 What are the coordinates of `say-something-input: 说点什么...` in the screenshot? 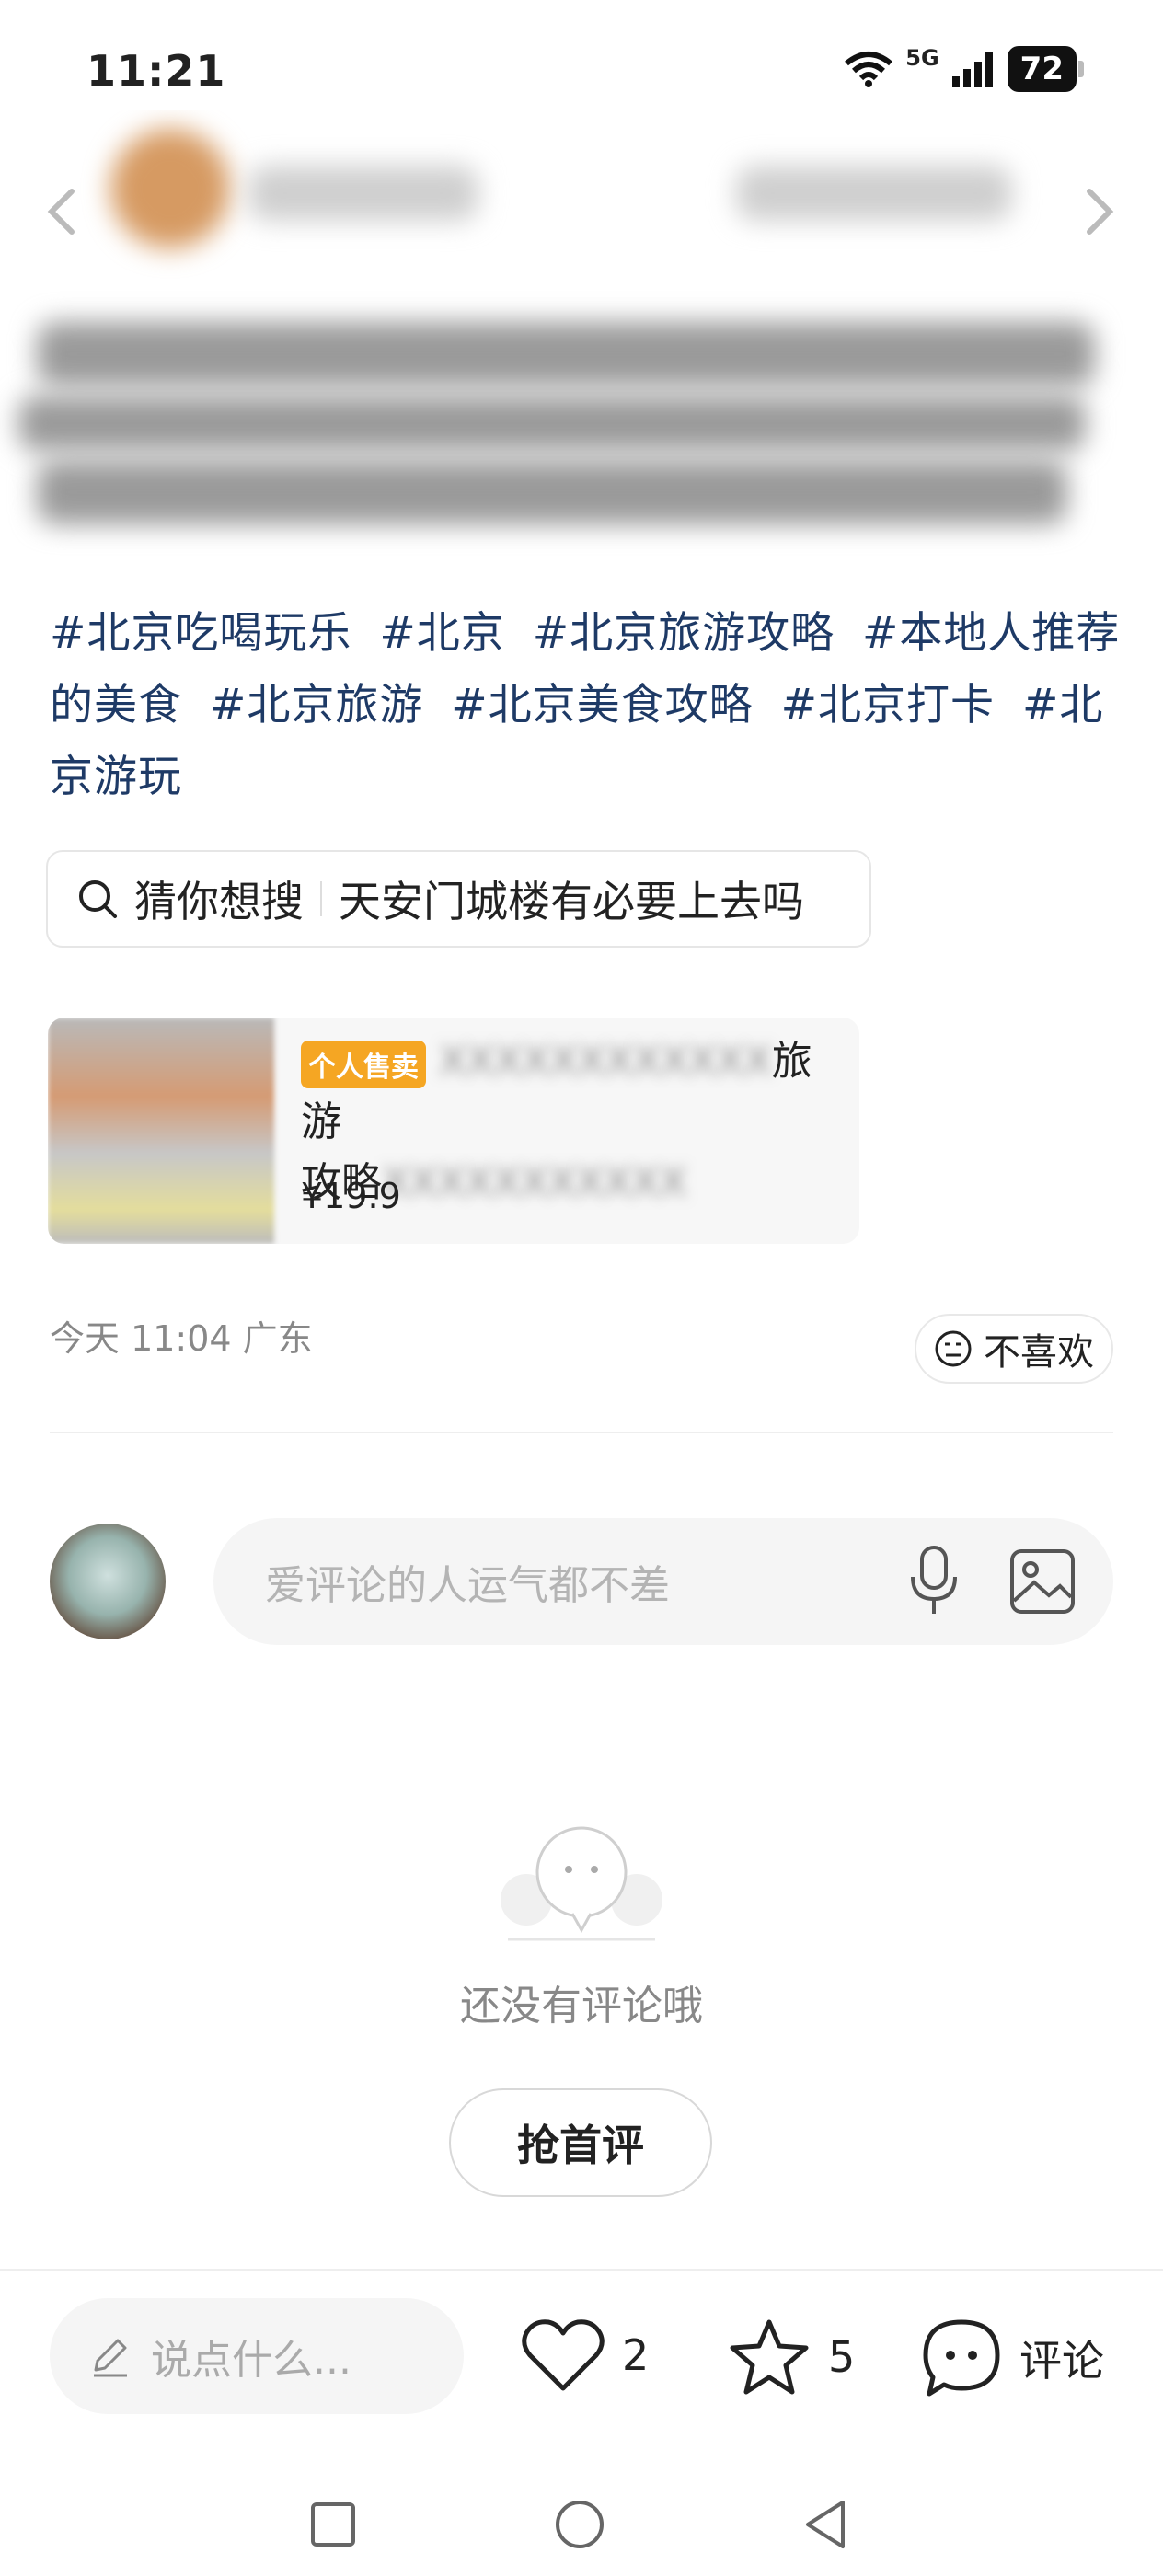 It's located at (257, 2356).